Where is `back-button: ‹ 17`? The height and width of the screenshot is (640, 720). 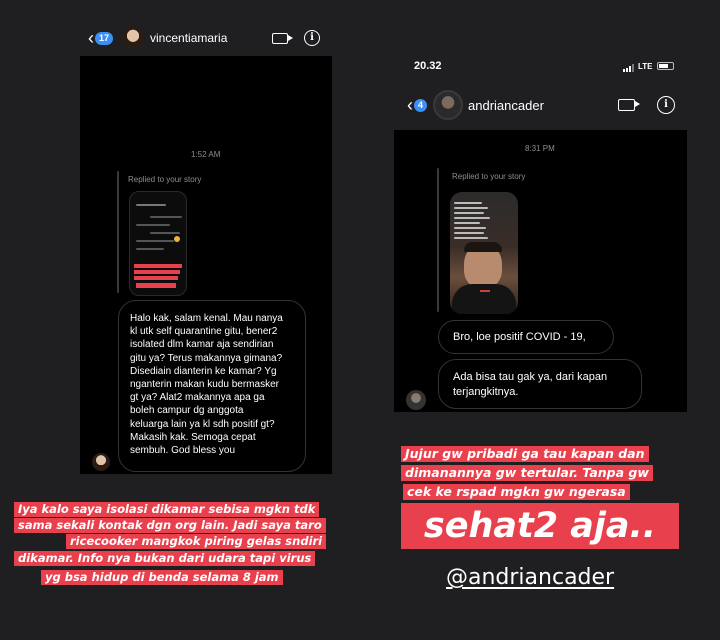 back-button: ‹ 17 is located at coordinates (101, 38).